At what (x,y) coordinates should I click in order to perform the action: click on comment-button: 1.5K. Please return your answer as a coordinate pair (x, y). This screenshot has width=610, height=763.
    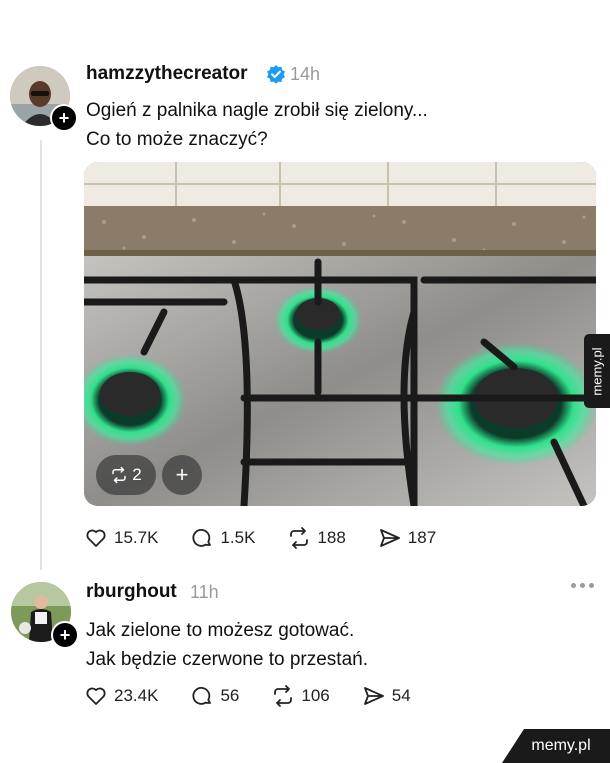
    Looking at the image, I should click on (222, 538).